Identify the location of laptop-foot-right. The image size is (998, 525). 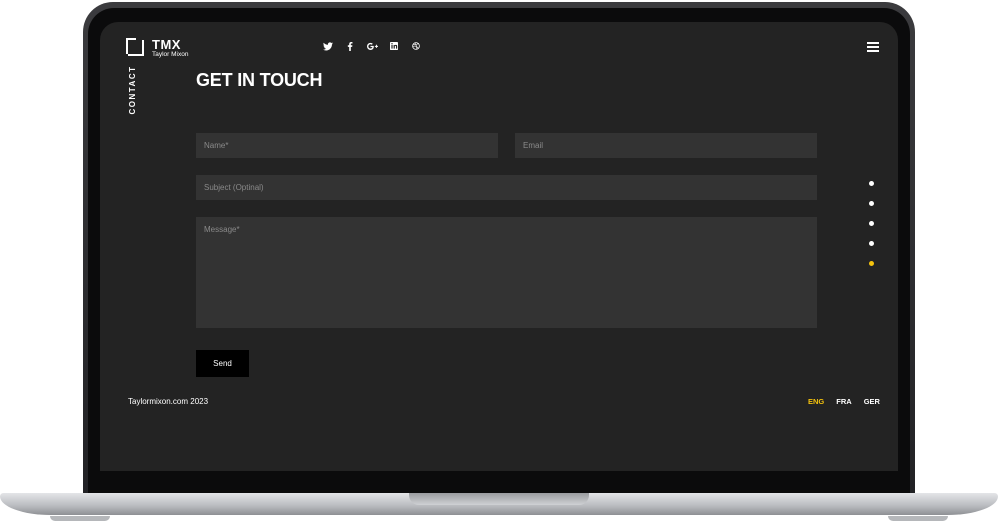
(918, 518).